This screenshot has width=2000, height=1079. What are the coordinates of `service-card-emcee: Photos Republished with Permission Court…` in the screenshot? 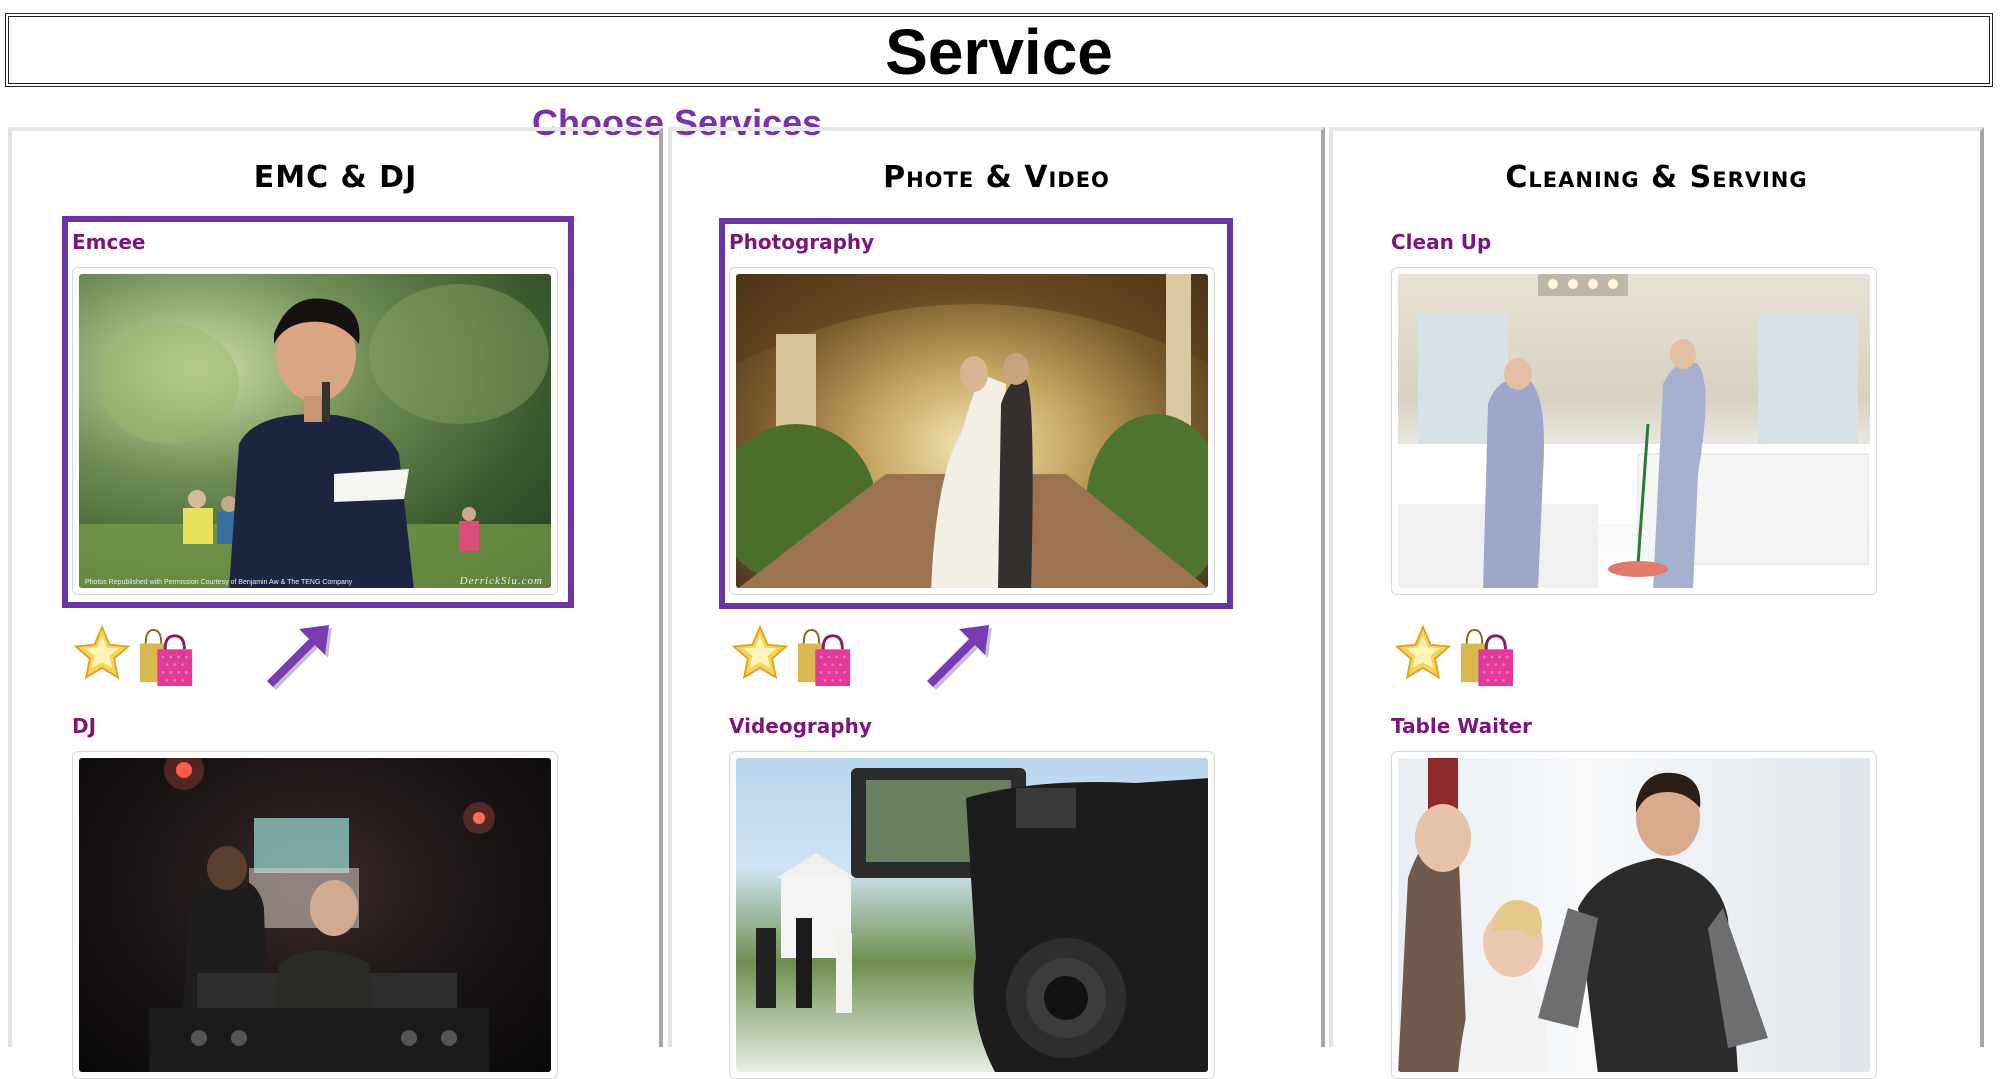 It's located at (315, 431).